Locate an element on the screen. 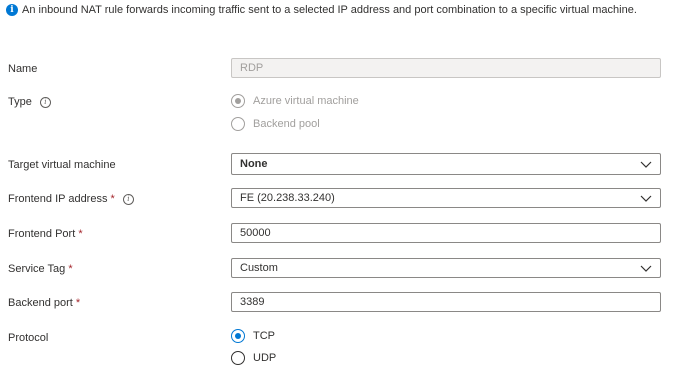  type-label: Type is located at coordinates (20, 102).